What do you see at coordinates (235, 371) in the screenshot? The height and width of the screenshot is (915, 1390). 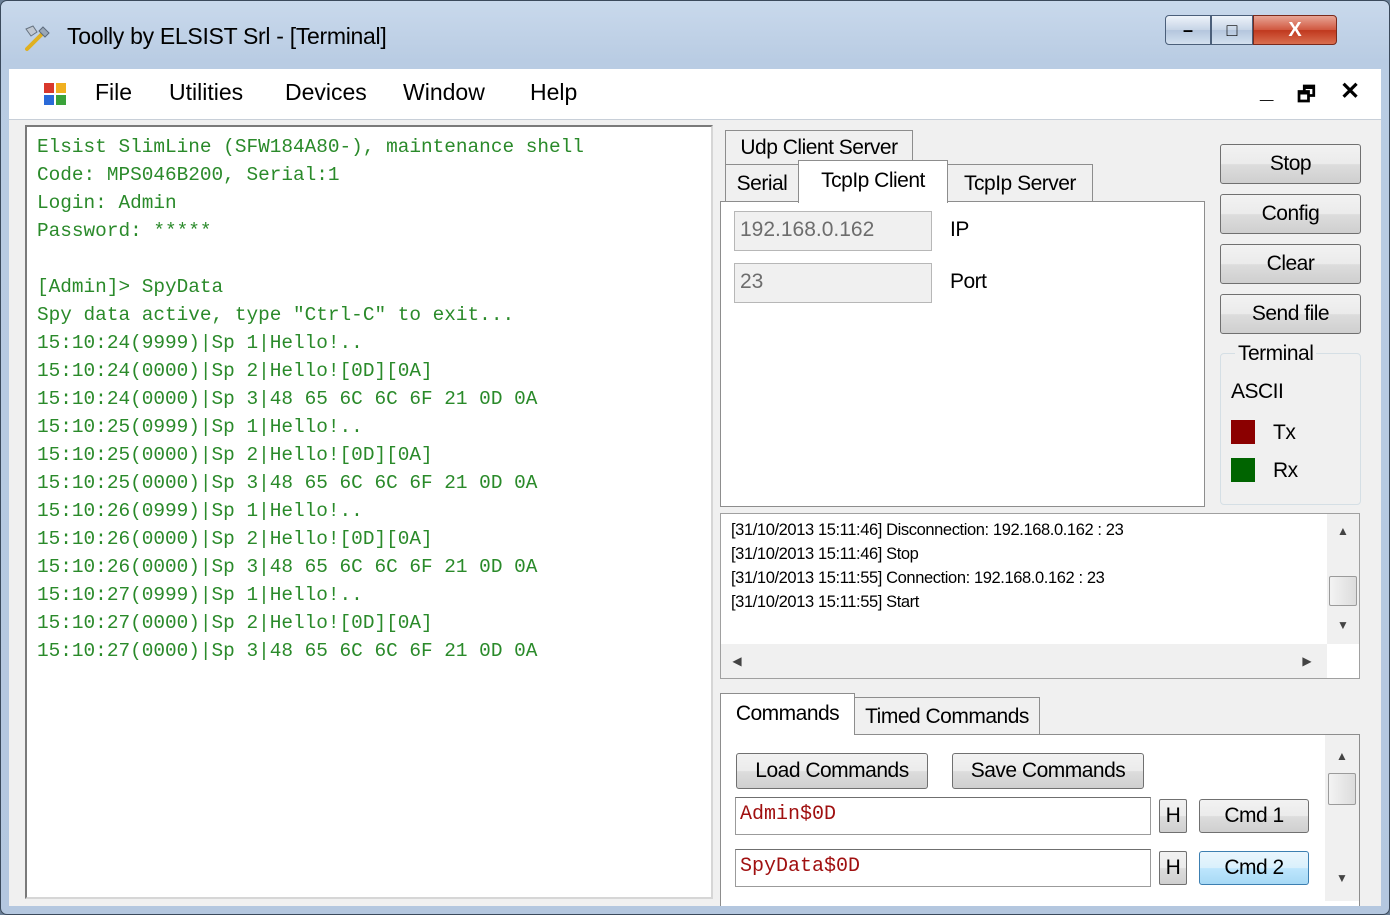 I see `terminal-line: 15:10:24(0000)|Sp 2|Hello![0D][0A]` at bounding box center [235, 371].